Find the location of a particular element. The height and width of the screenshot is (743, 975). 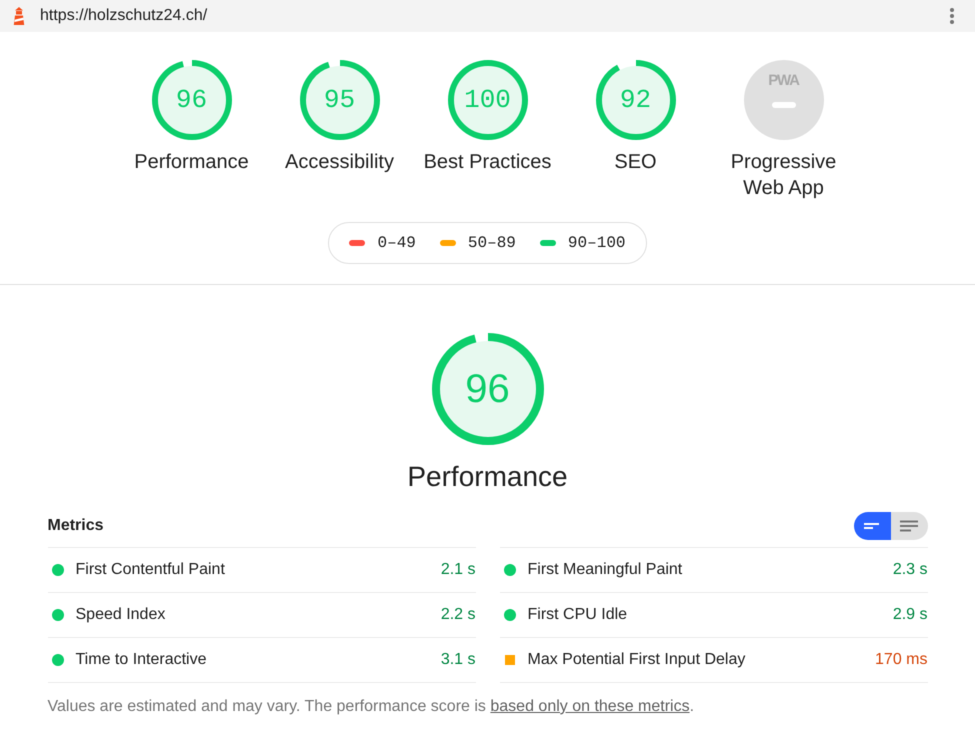

metric-value: 2.1 s is located at coordinates (458, 570).